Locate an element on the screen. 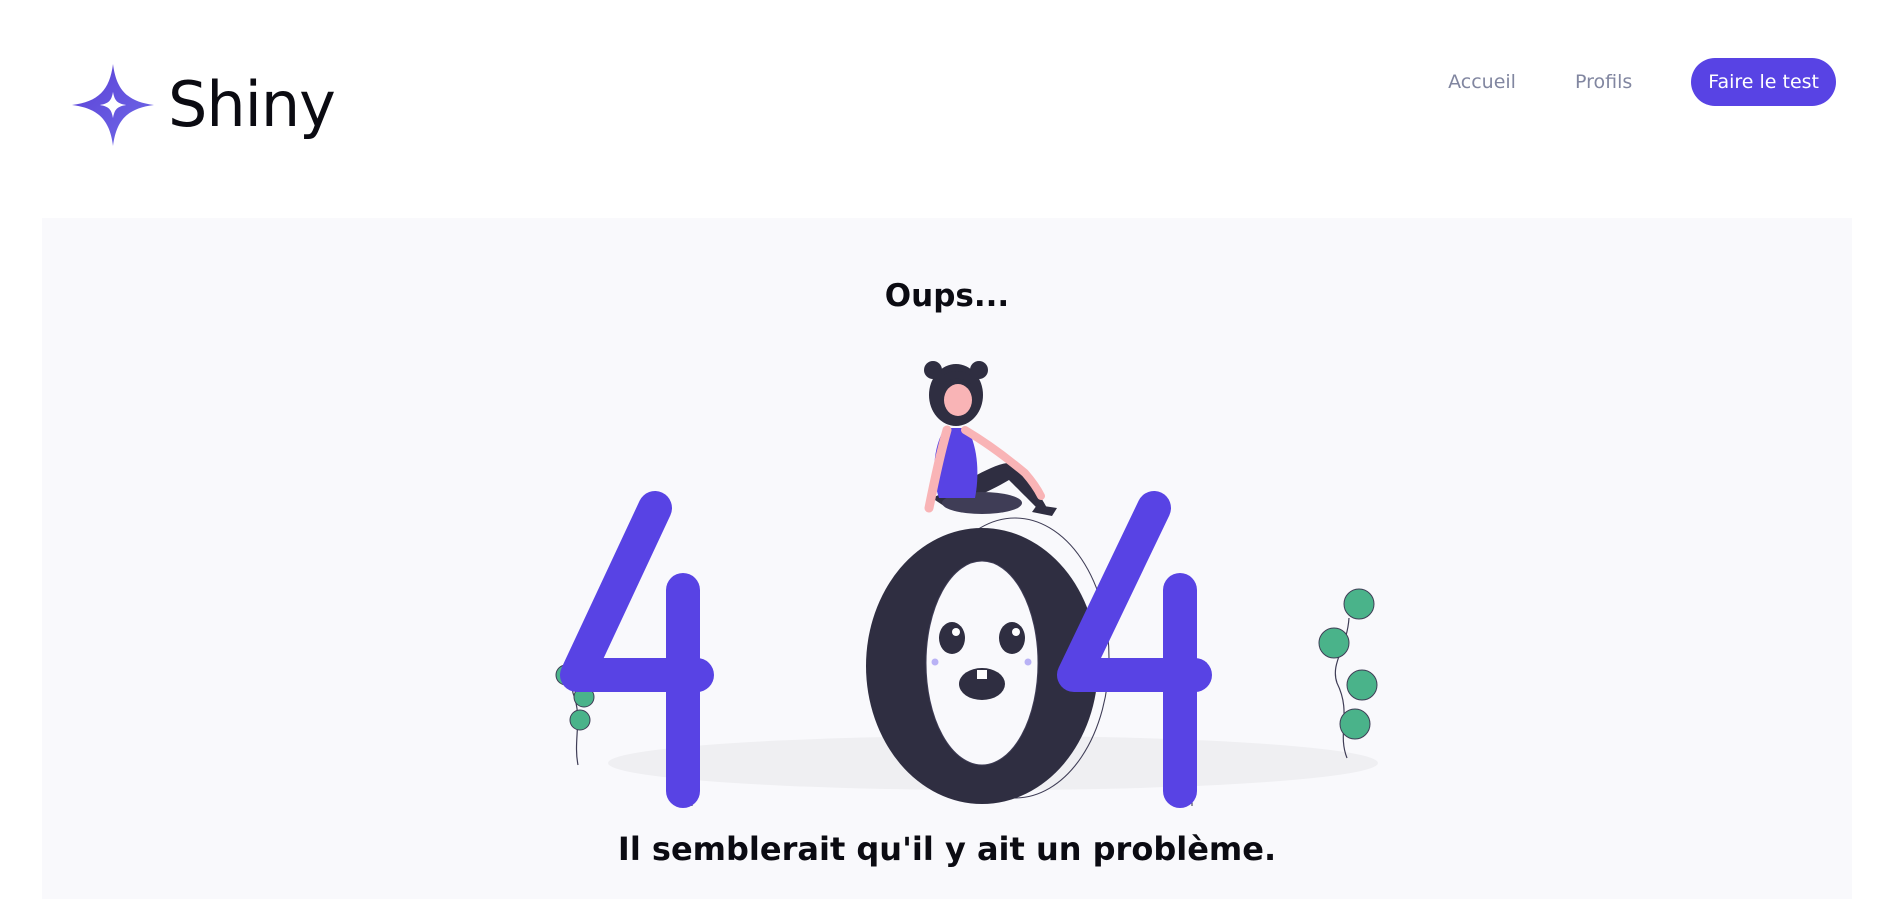 The width and height of the screenshot is (1895, 899). star-logo-icon is located at coordinates (113, 105).